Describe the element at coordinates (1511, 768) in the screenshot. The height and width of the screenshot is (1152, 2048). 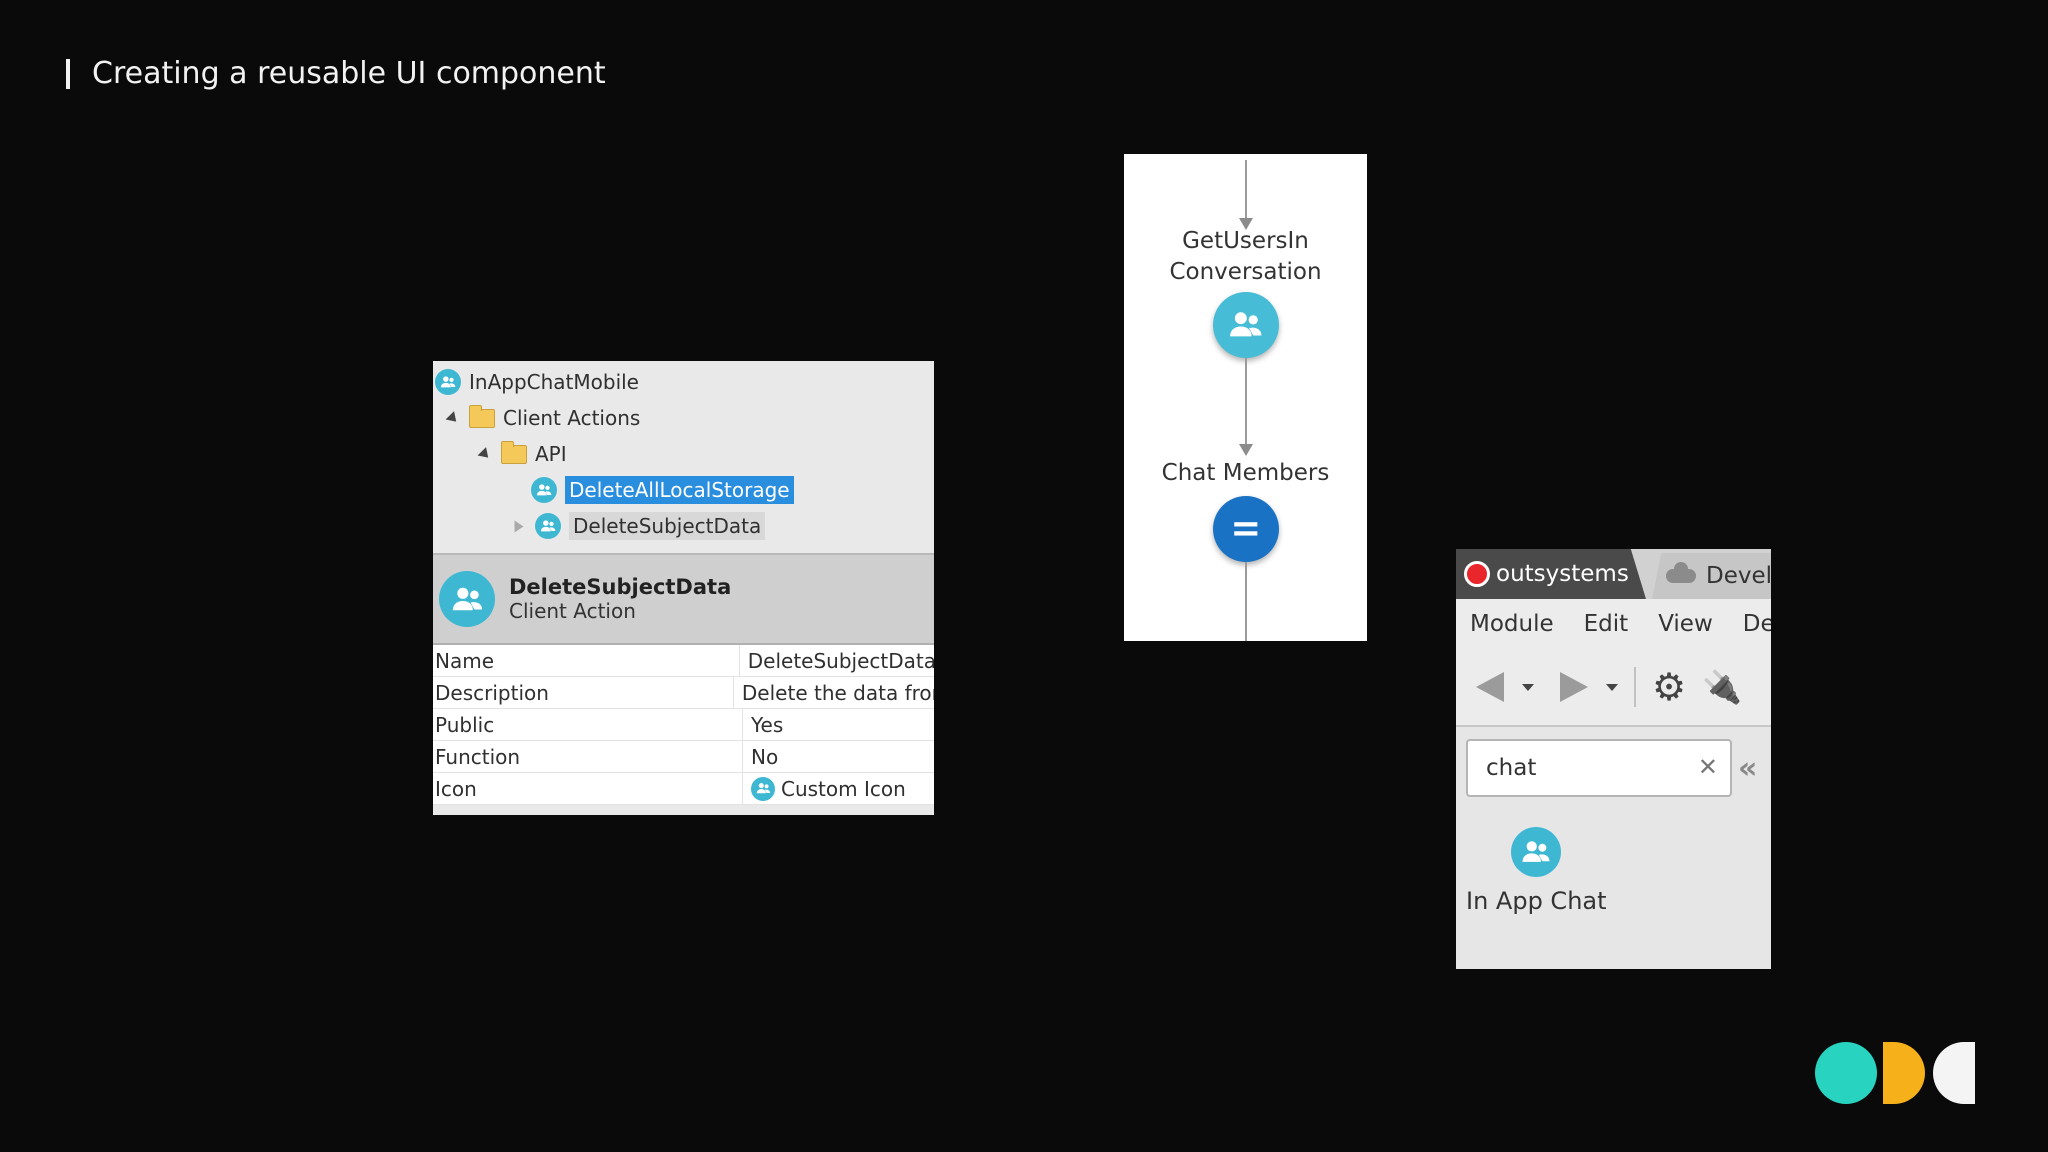
I see `search-input-value: chat` at that location.